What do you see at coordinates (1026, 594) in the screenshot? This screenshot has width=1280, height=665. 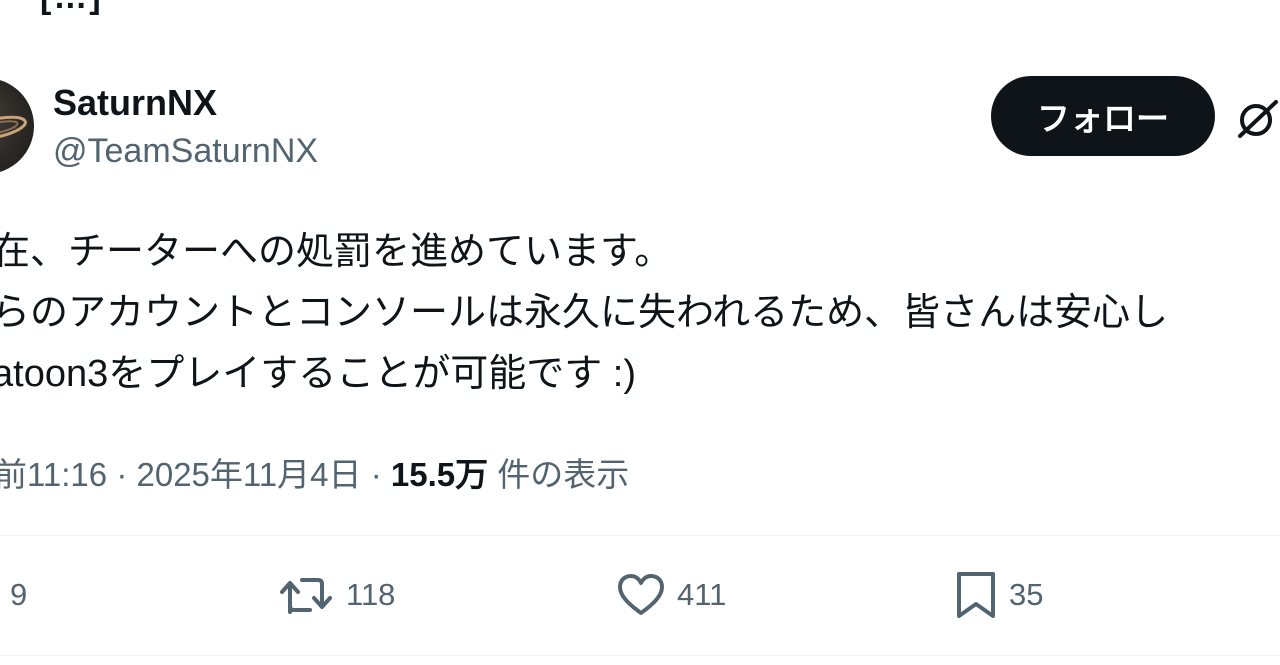 I see `bookmark-count: 35` at bounding box center [1026, 594].